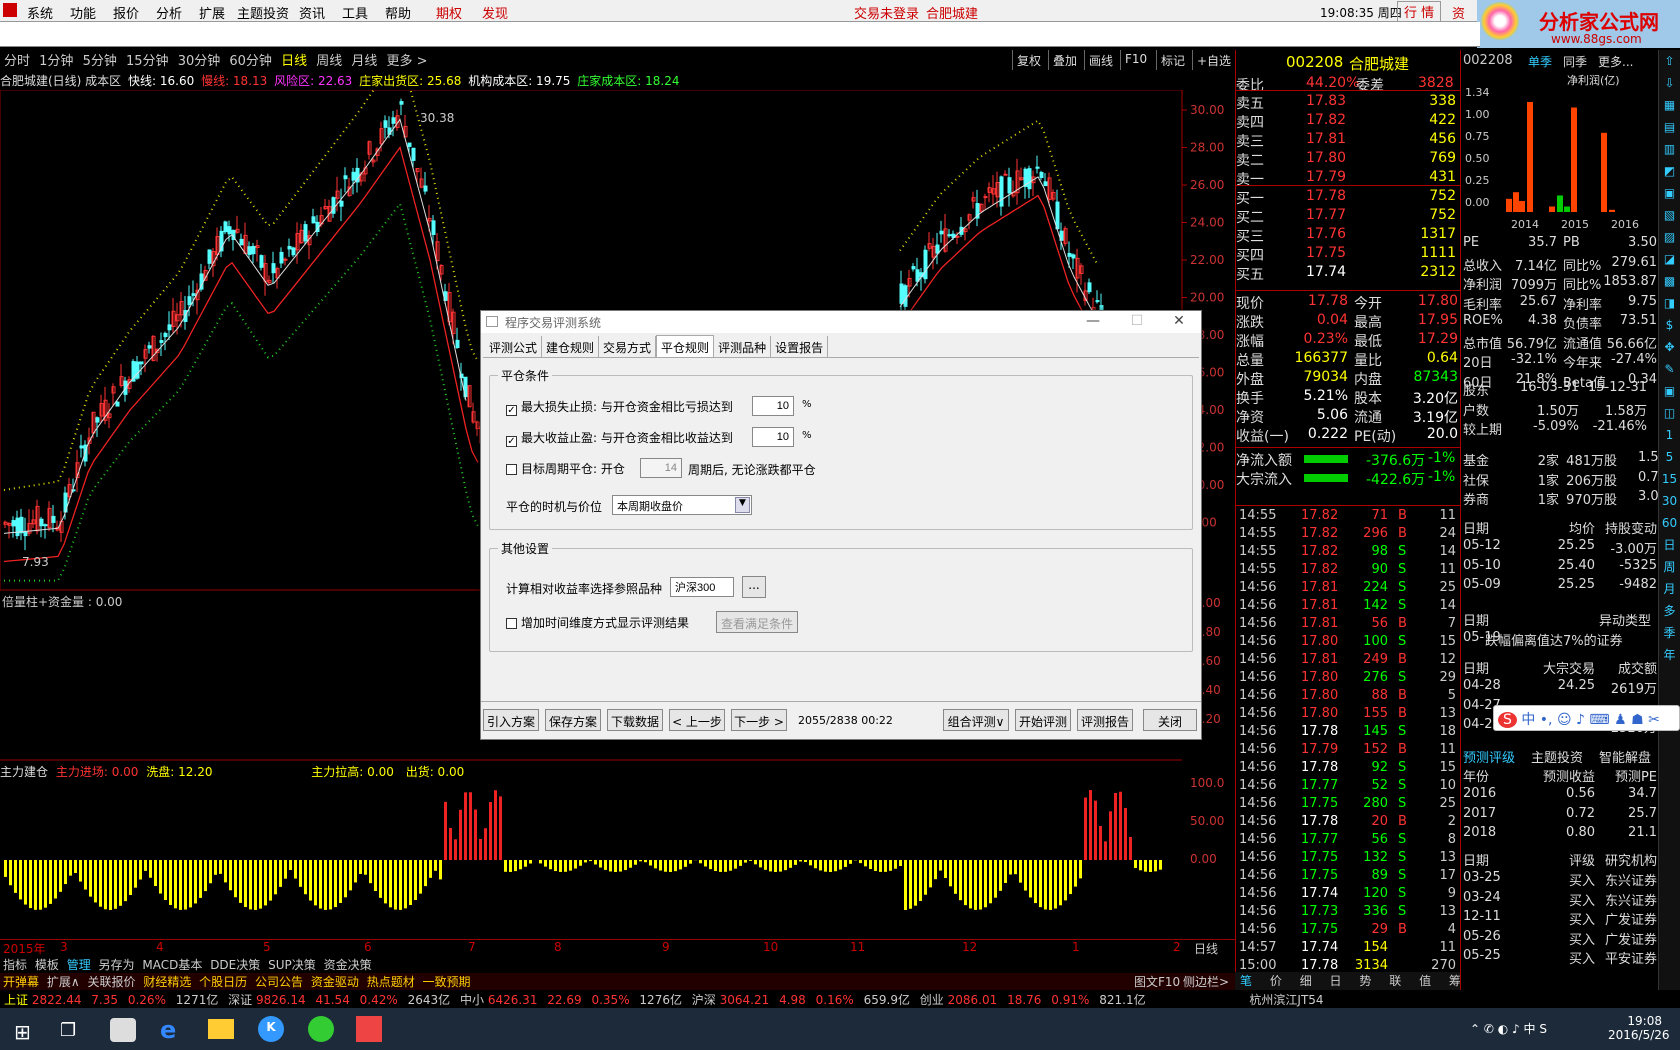 The height and width of the screenshot is (1050, 1680). I want to click on close-timing-select: 本周期收盘价 ▼, so click(682, 505).